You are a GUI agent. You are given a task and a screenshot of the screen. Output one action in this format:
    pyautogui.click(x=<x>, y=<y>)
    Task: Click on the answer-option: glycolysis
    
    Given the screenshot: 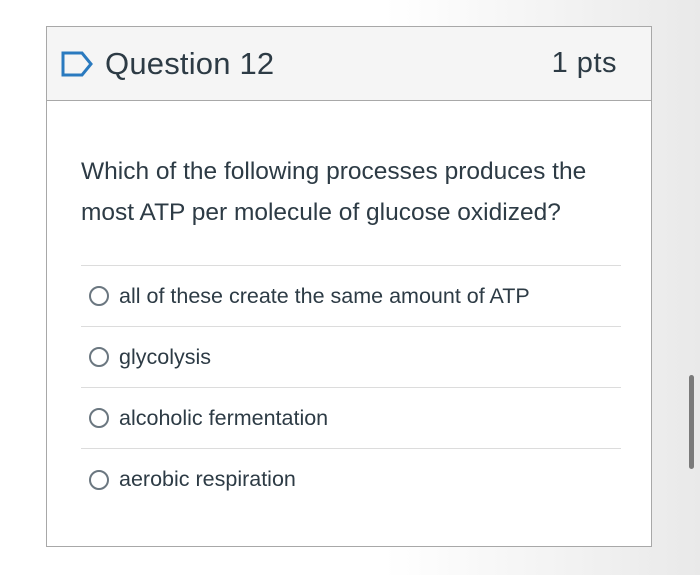 What is the action you would take?
    pyautogui.click(x=351, y=357)
    